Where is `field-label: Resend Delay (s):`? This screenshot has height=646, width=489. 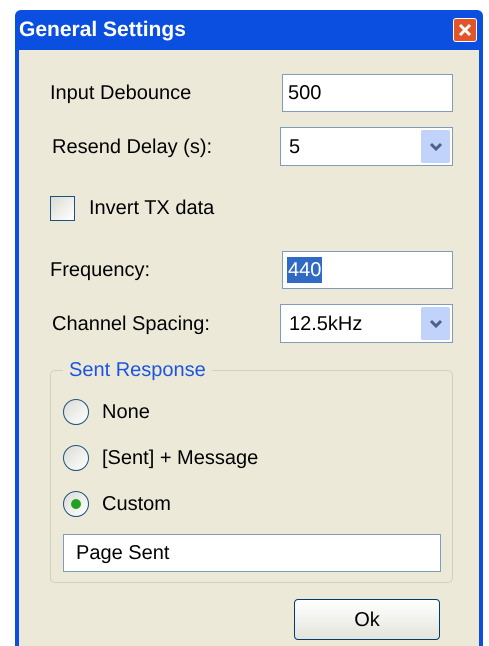
field-label: Resend Delay (s): is located at coordinates (132, 147).